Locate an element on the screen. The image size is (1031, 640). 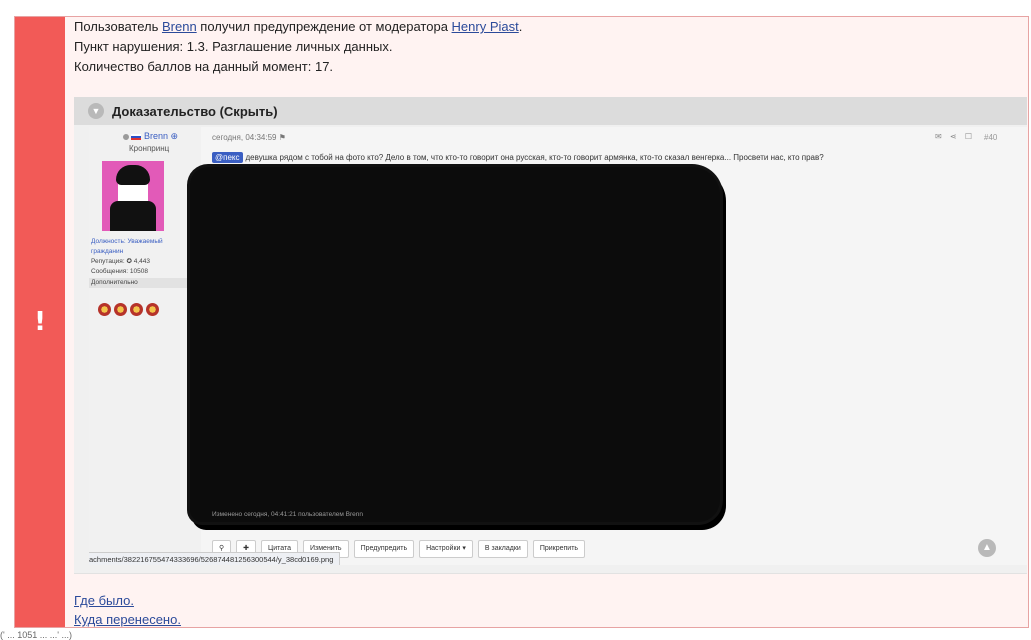
chevron-down-icon: ▼ is located at coordinates (96, 111).